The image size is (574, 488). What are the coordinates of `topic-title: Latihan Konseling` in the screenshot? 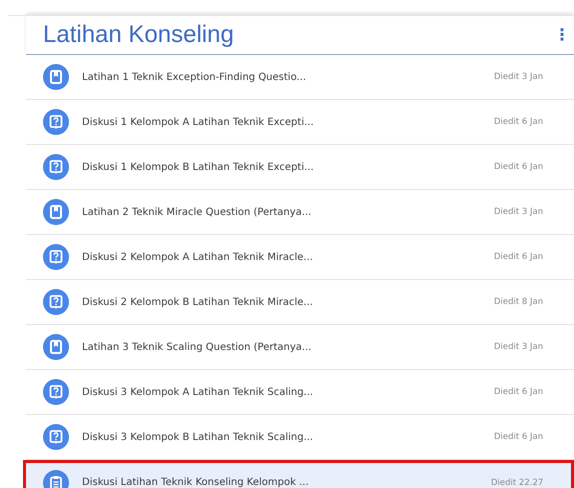 It's located at (139, 34).